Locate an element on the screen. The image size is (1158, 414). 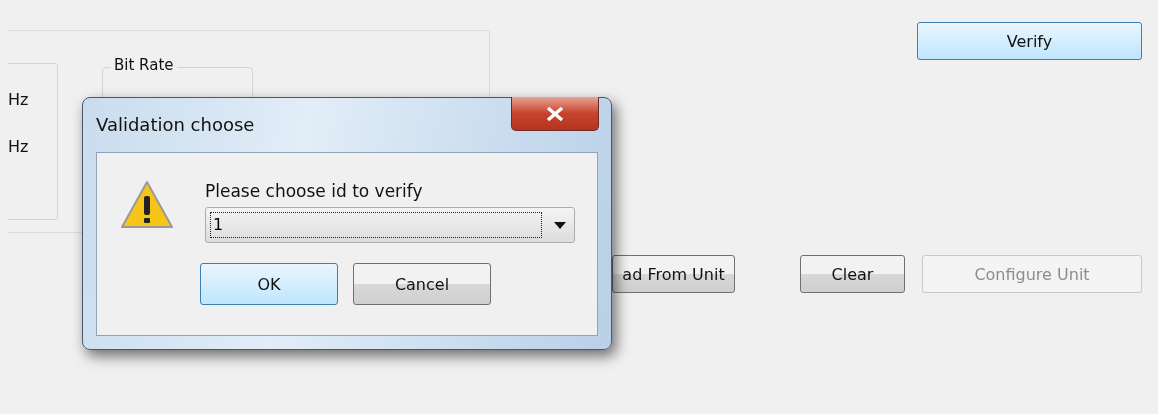
dropdown-arrow-icon is located at coordinates (560, 225).